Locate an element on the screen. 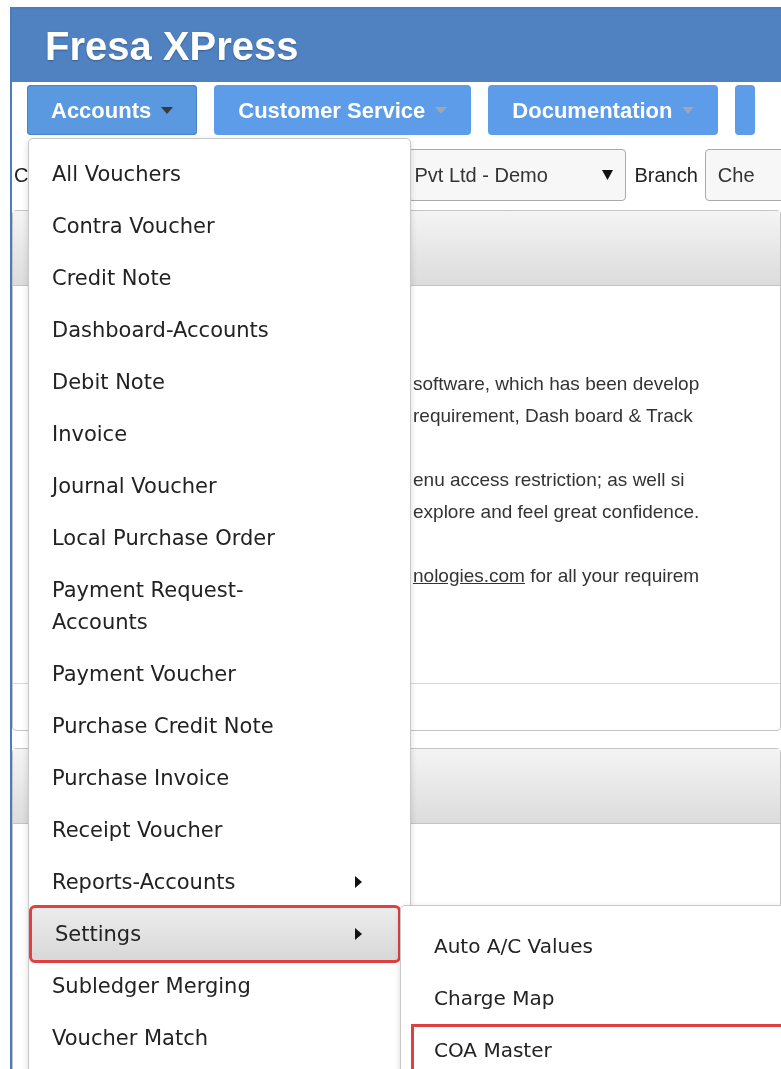 This screenshot has width=781, height=1069. dropdown-icon is located at coordinates (608, 175).